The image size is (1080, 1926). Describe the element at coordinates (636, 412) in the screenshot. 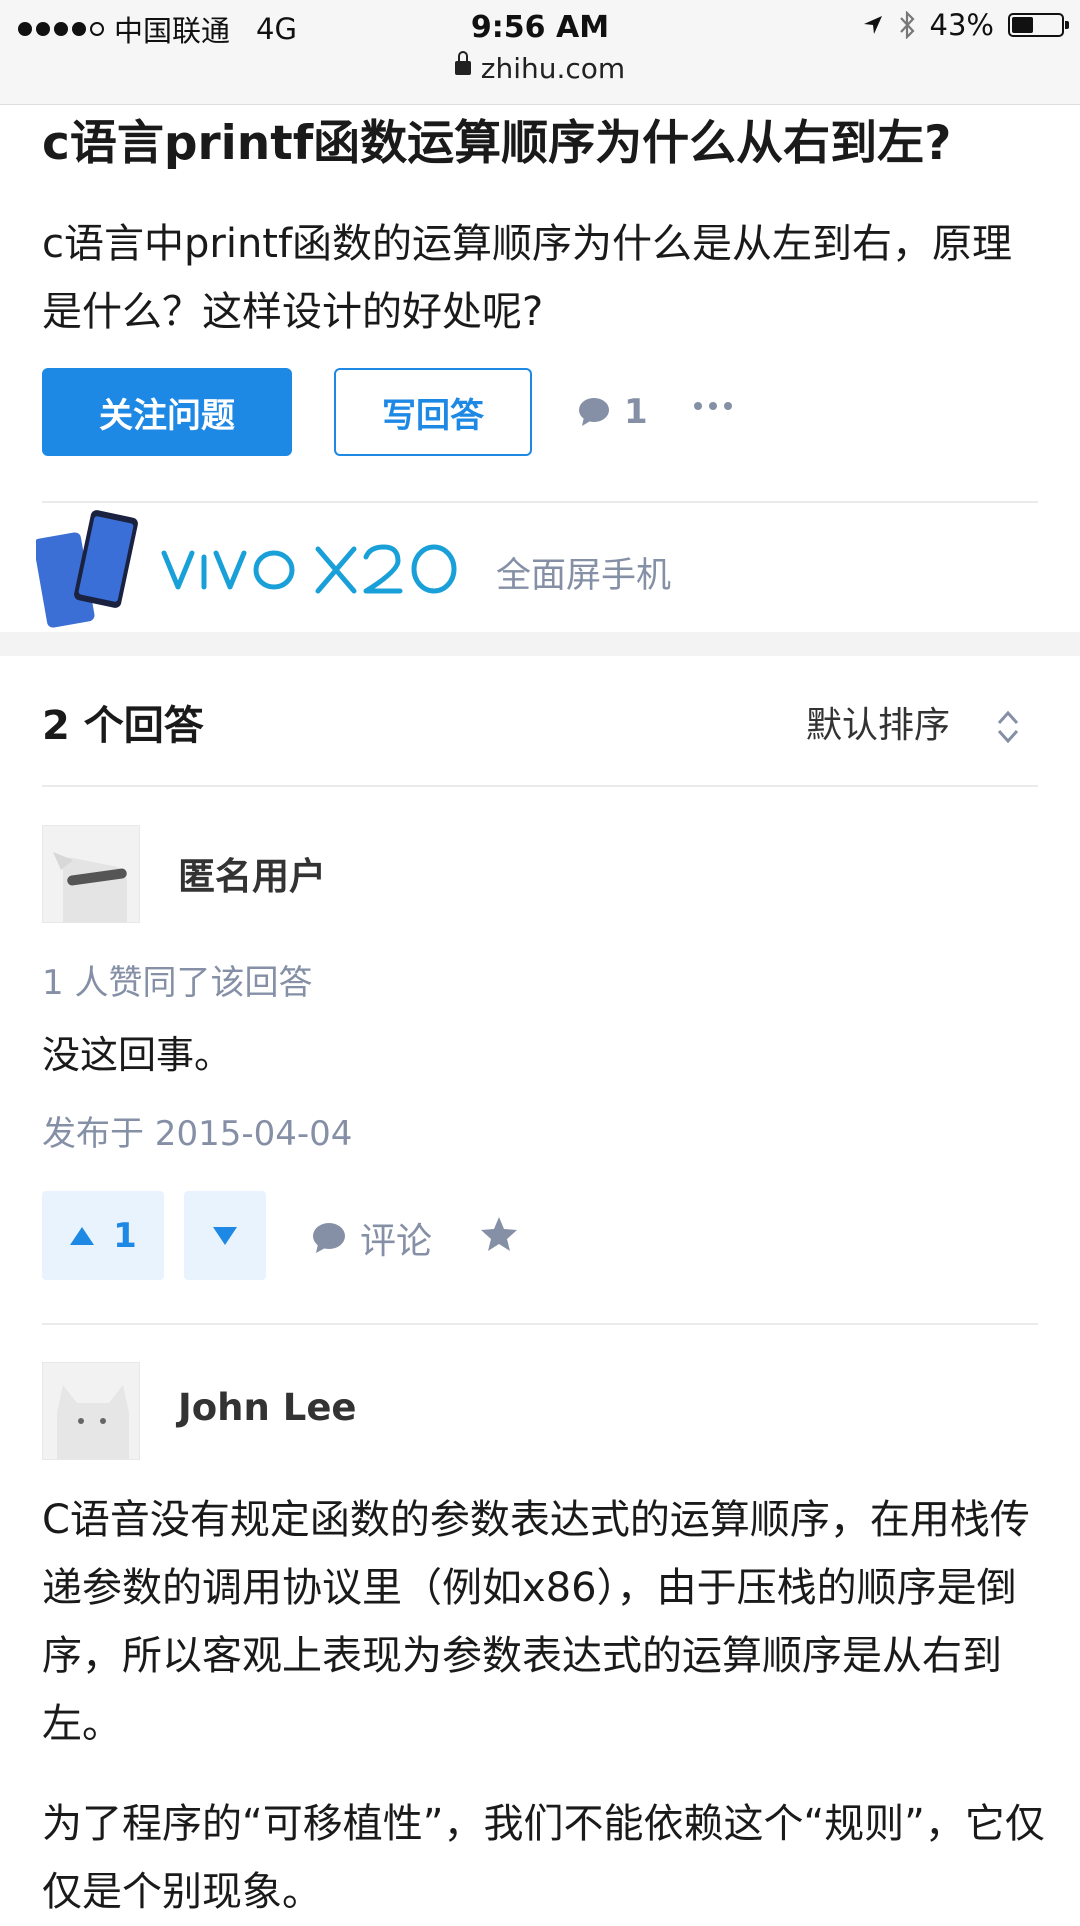

I see `question-comment-count: 1` at that location.